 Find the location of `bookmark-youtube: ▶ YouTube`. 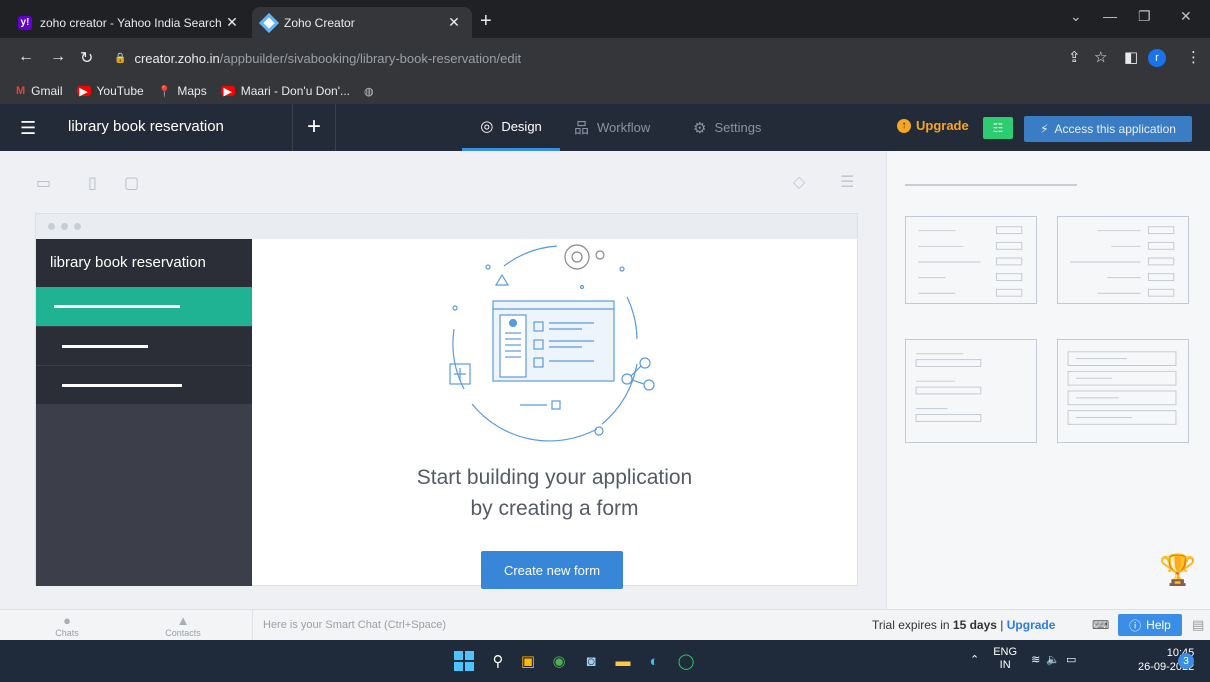

bookmark-youtube: ▶ YouTube is located at coordinates (110, 91).